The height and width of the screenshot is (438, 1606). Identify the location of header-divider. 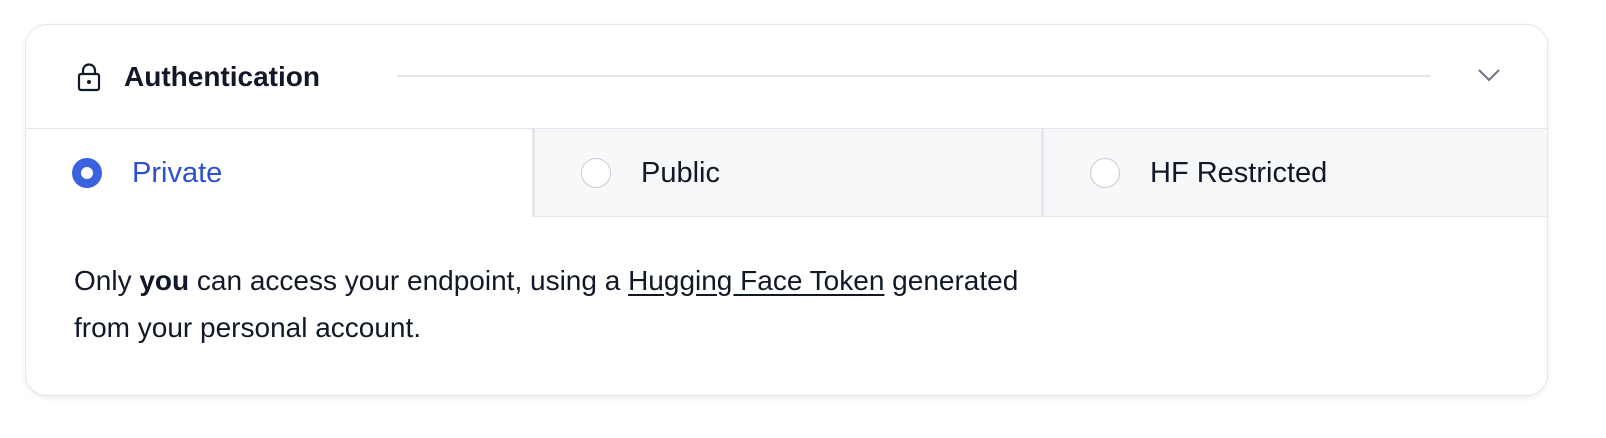
(914, 76).